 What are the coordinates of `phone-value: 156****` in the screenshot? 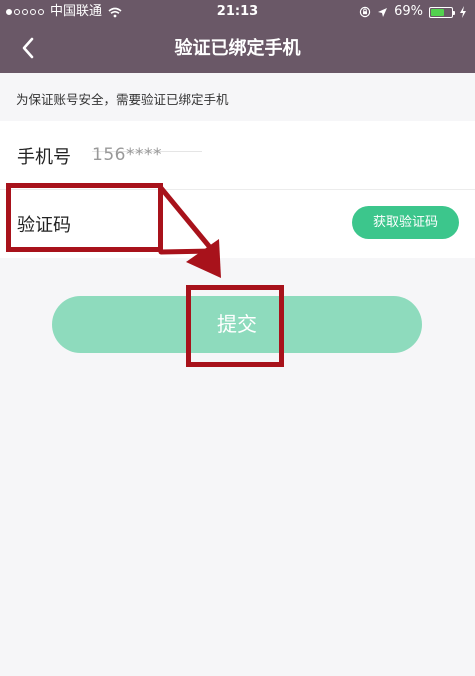 It's located at (127, 155).